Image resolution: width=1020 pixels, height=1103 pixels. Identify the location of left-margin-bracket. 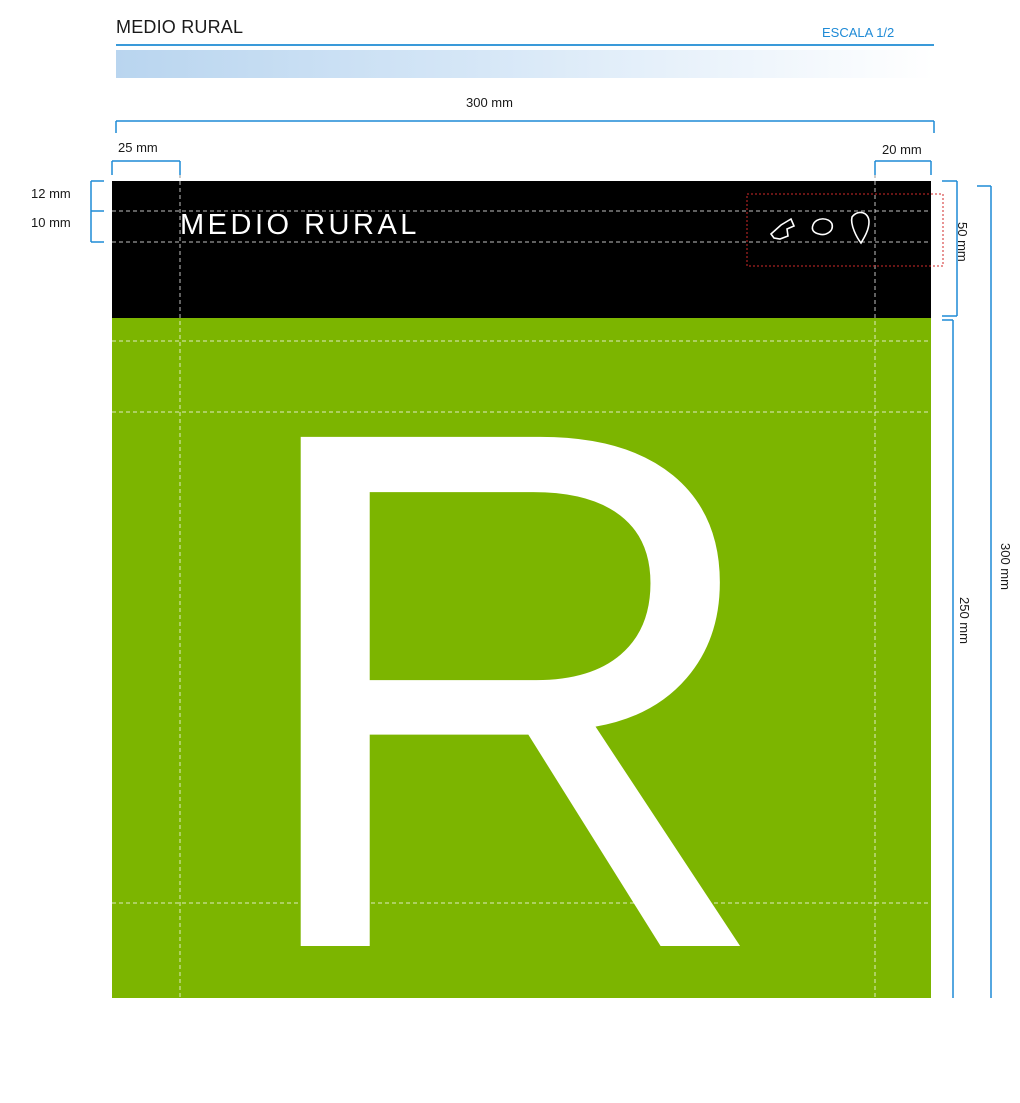
(146, 167).